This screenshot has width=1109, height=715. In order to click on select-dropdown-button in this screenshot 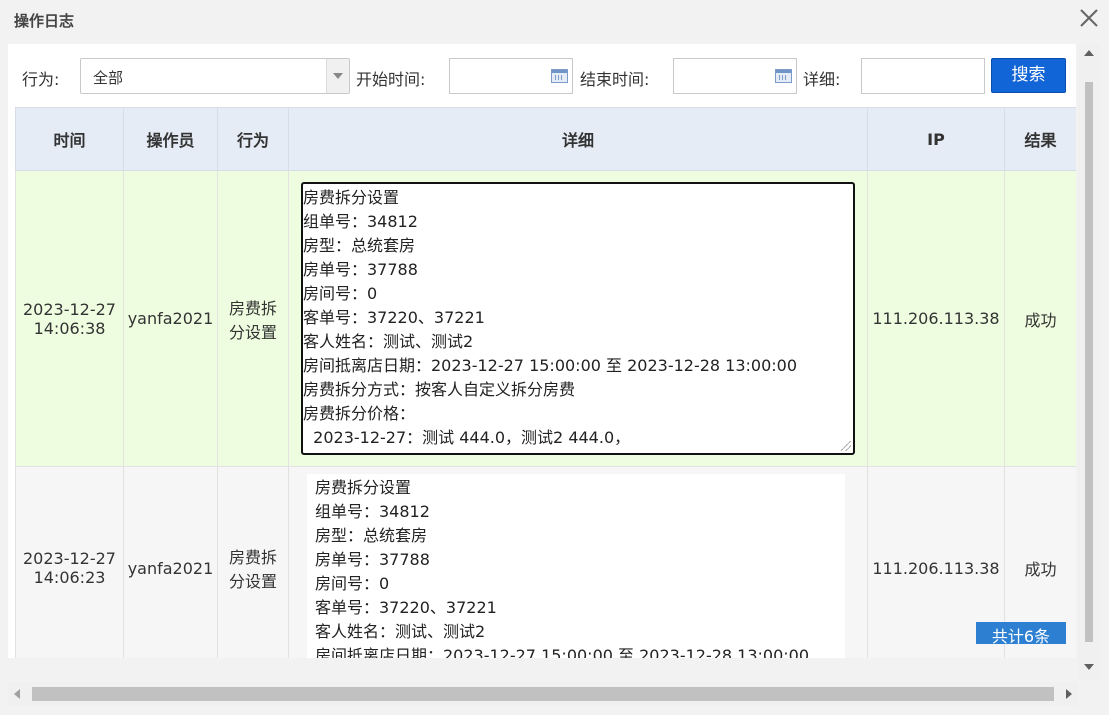, I will do `click(337, 76)`.